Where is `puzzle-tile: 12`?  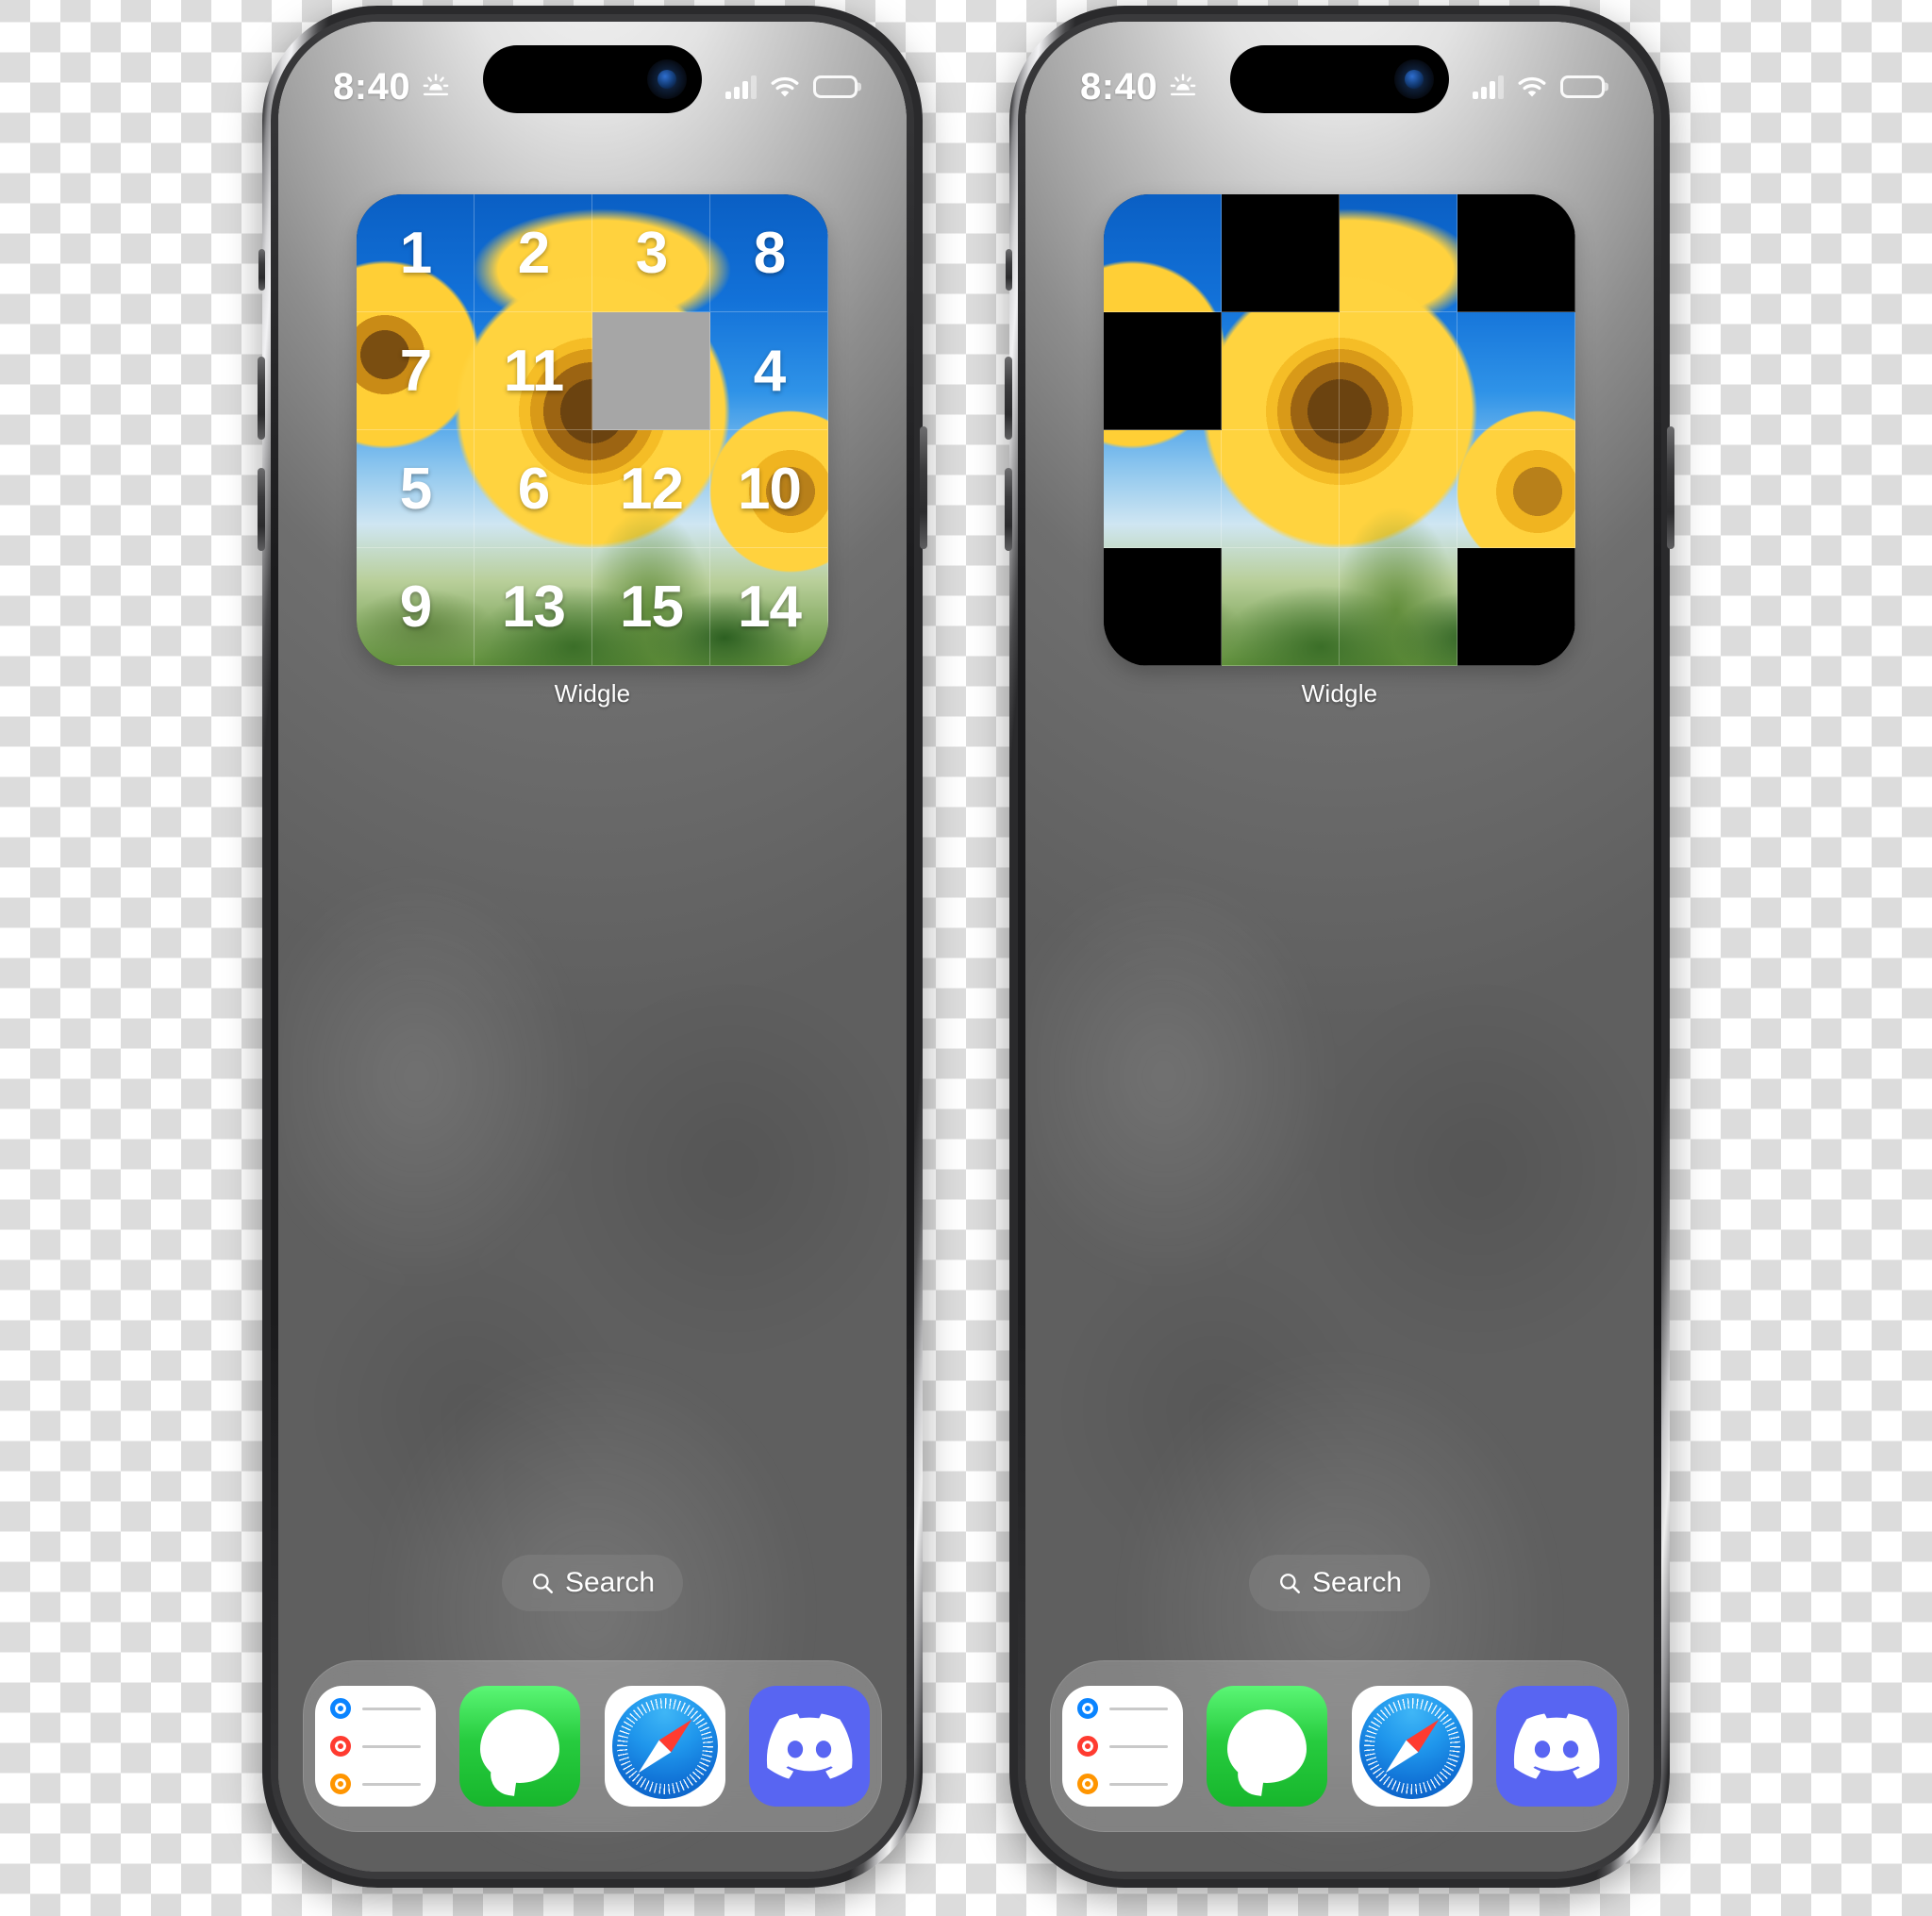
puzzle-tile: 12 is located at coordinates (651, 489).